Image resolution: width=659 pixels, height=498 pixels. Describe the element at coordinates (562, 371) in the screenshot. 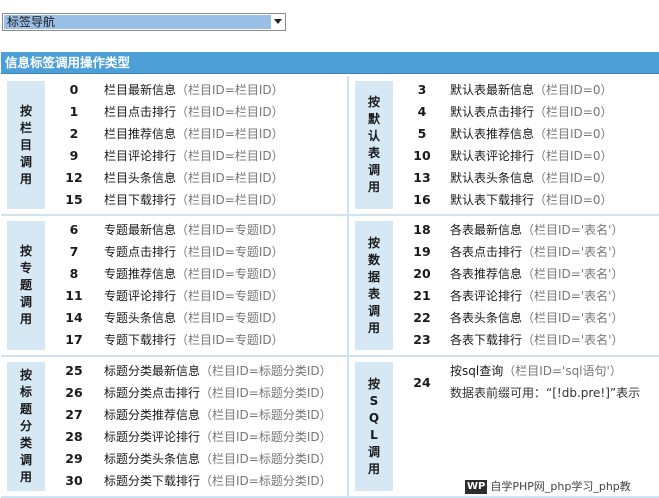

I see `type-param: （栏目ID='sql语句'）` at that location.